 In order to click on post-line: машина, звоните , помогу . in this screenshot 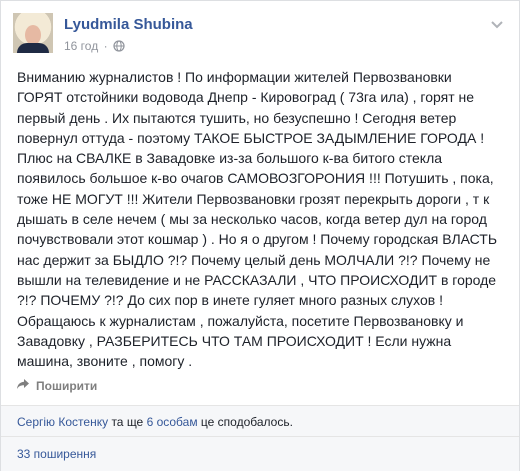, I will do `click(105, 361)`.